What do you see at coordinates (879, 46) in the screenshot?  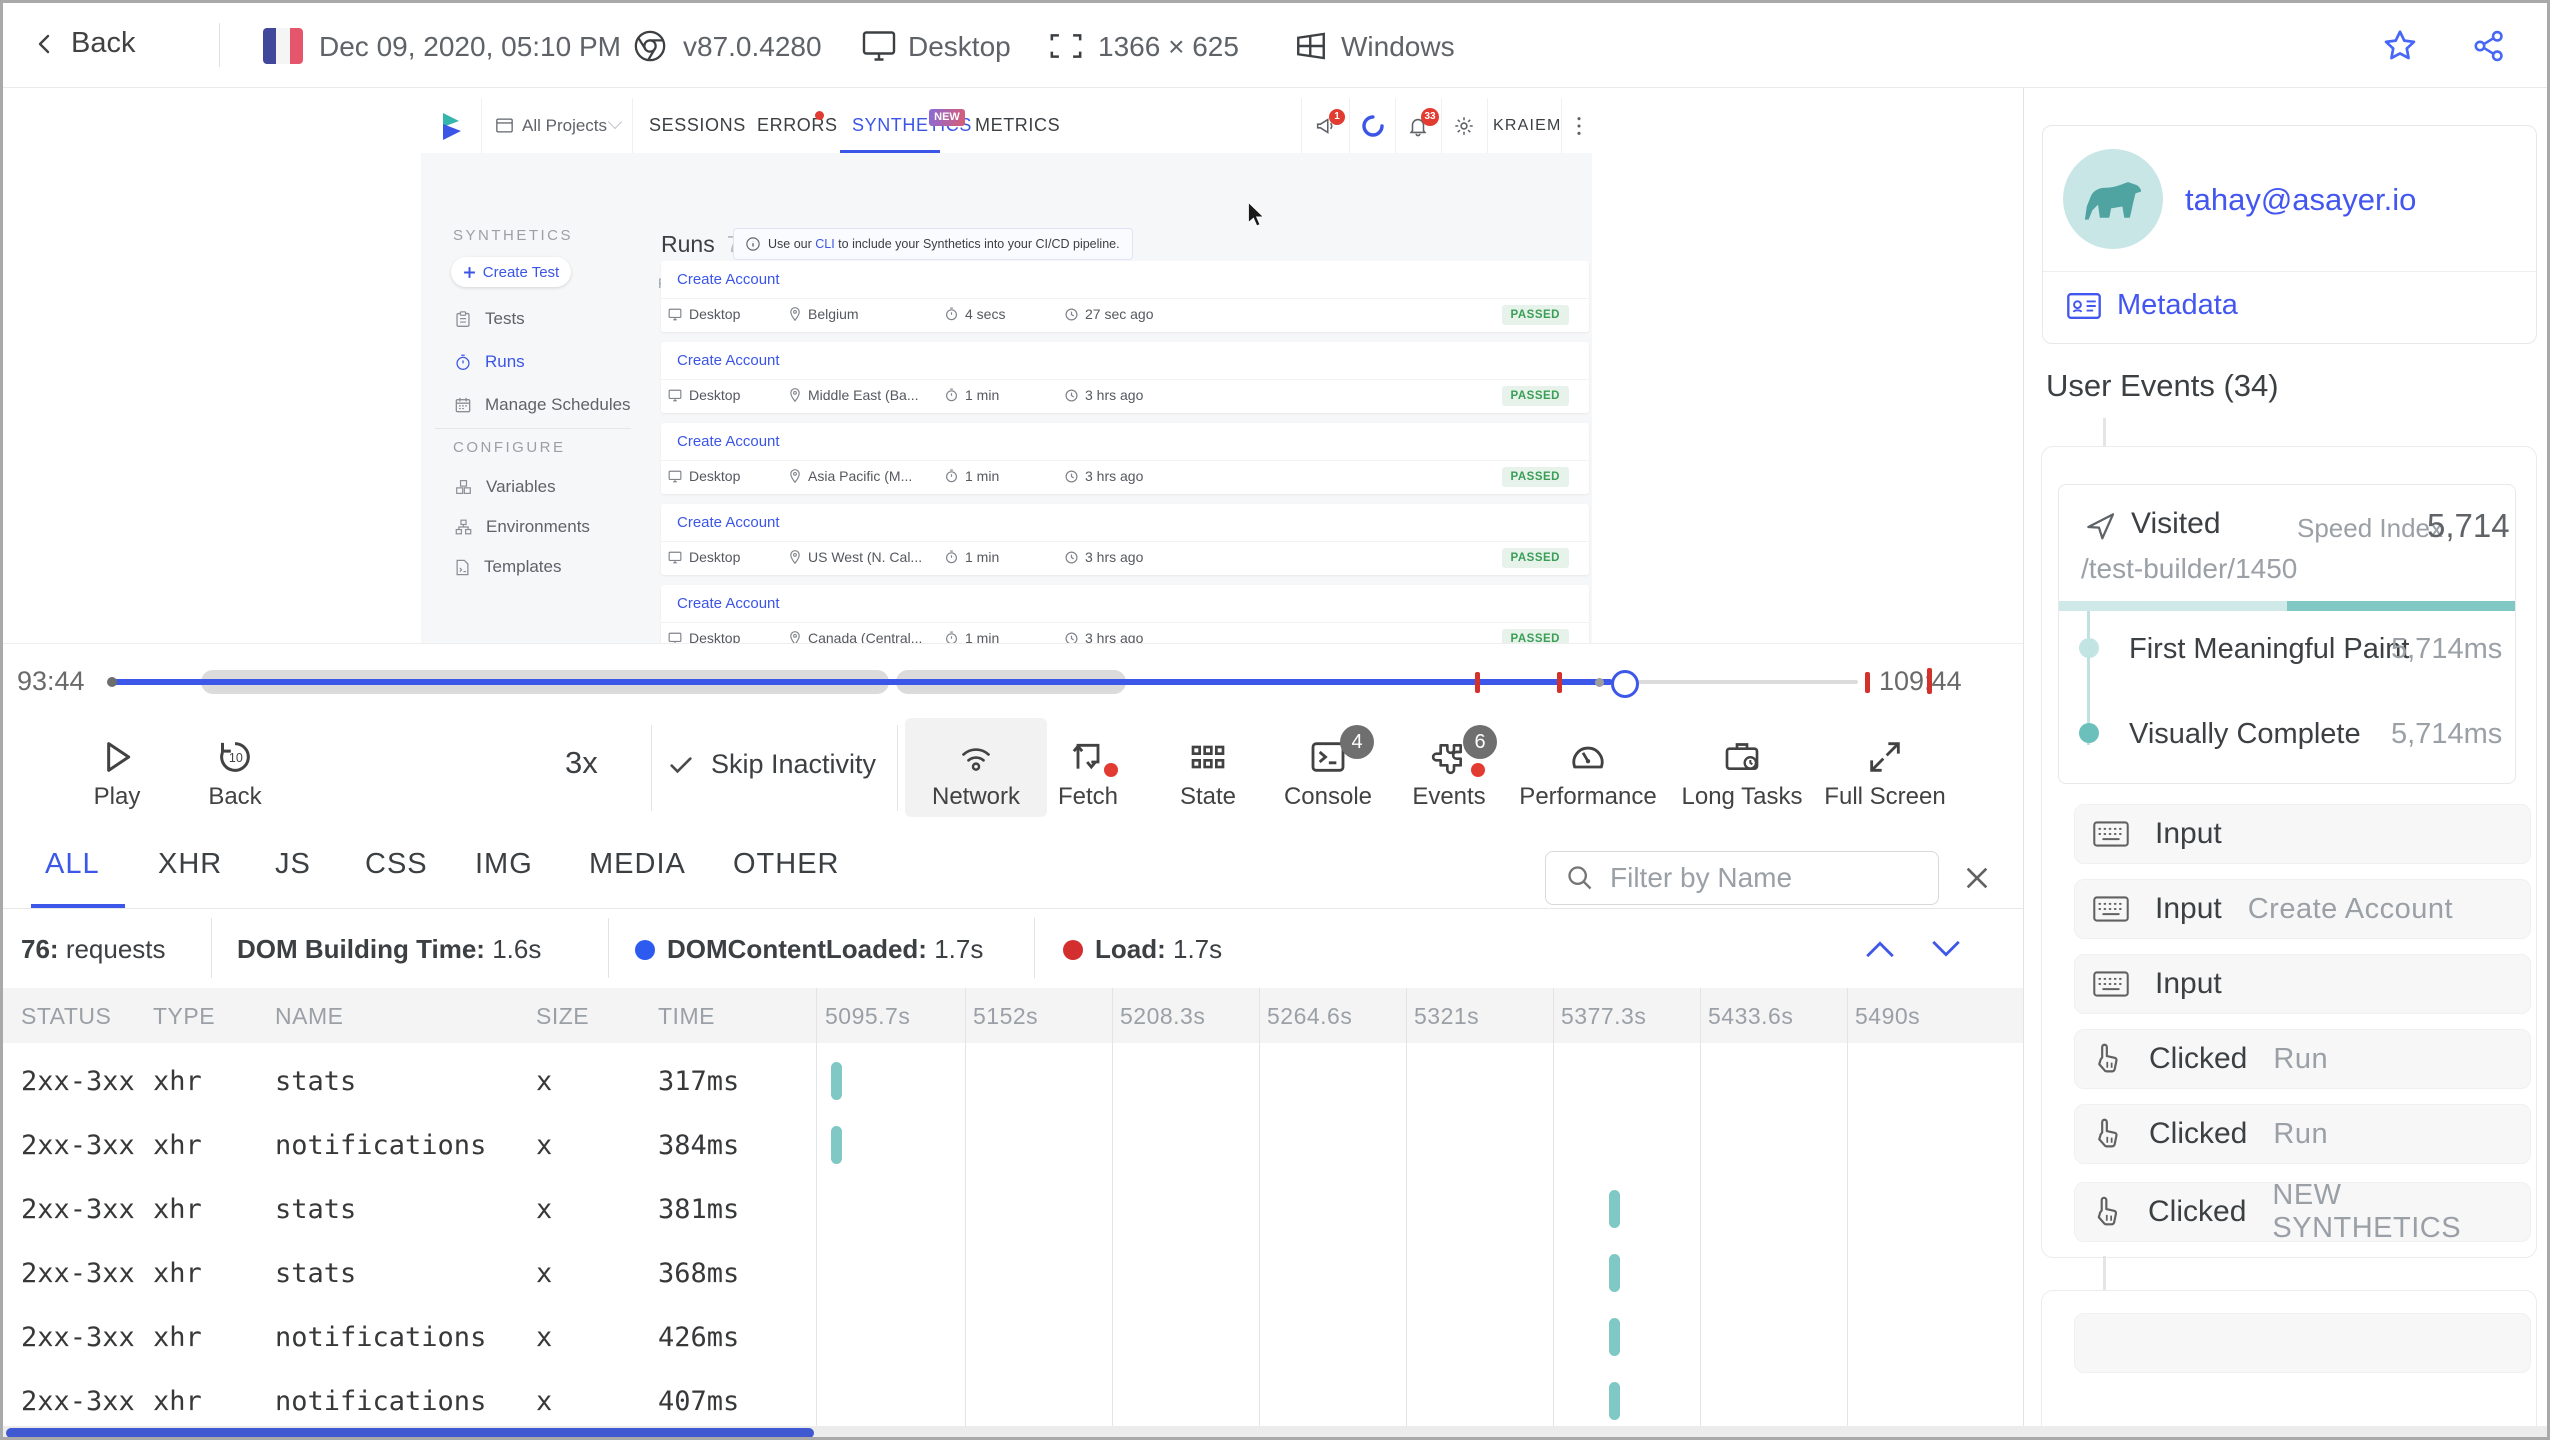 I see `desktop-monitor-icon` at bounding box center [879, 46].